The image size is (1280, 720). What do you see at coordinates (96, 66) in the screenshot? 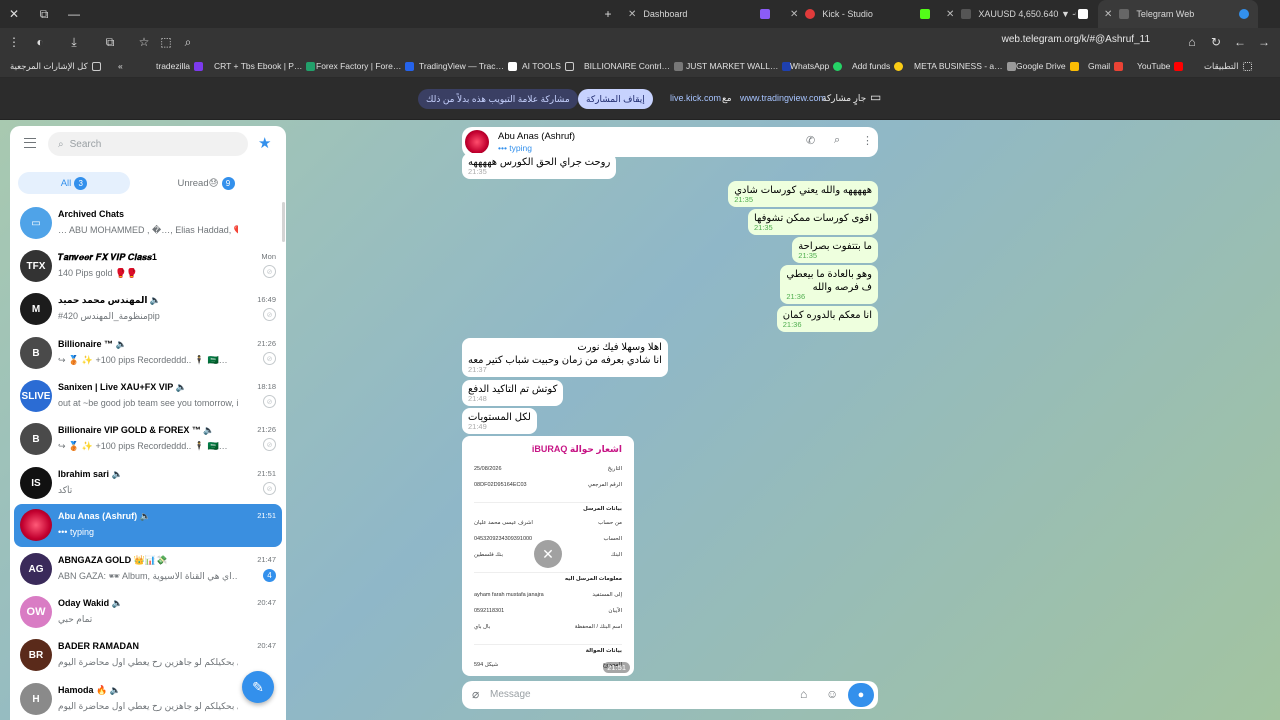
I see `folder-icon` at bounding box center [96, 66].